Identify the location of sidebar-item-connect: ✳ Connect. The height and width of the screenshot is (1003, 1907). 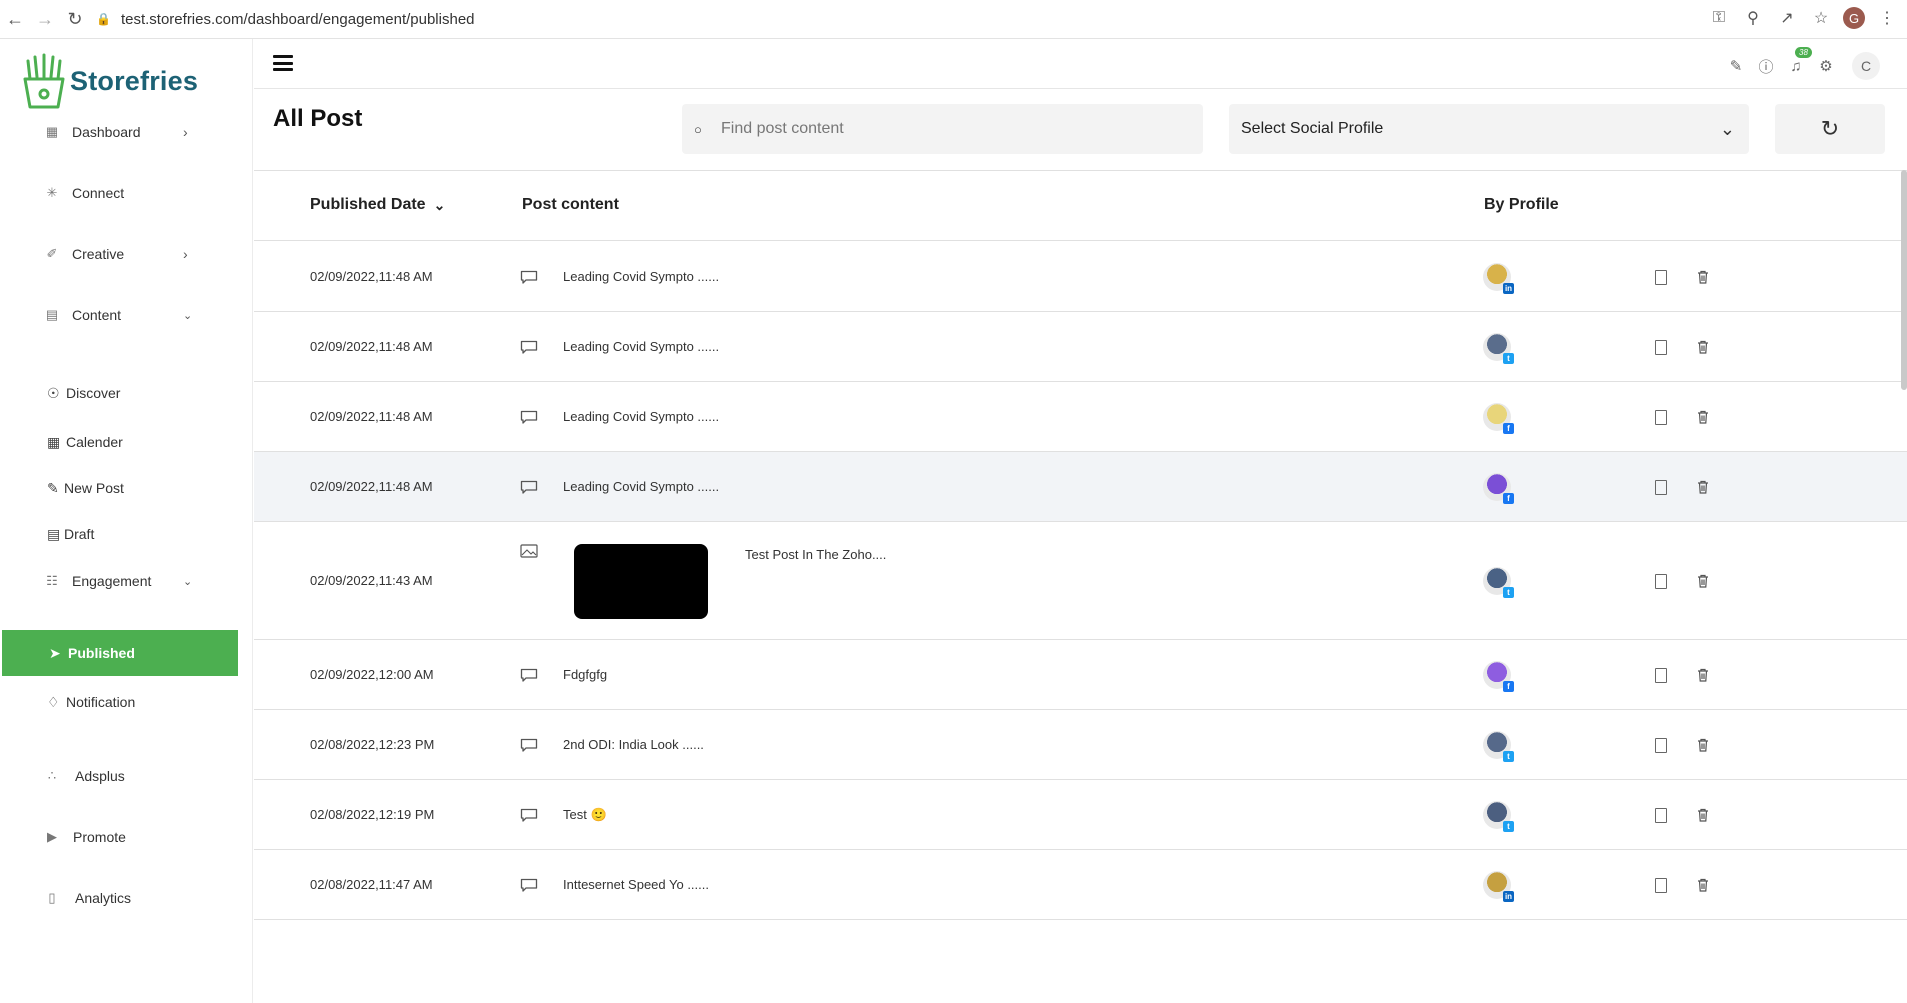
(126, 193).